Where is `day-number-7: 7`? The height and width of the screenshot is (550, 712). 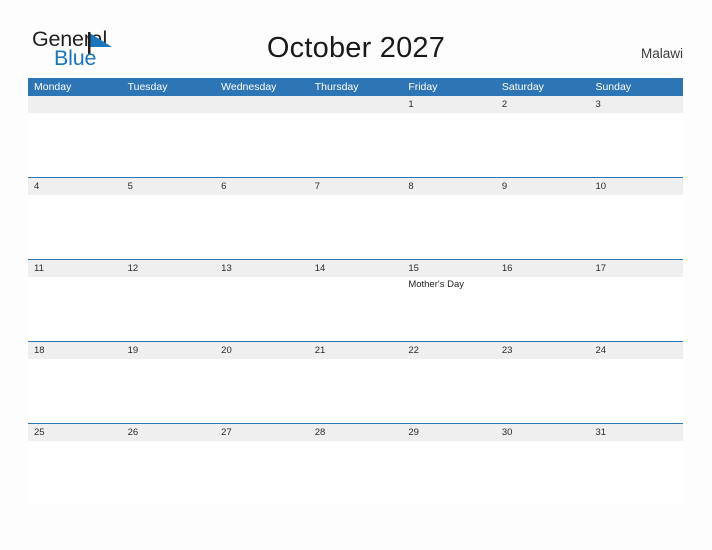 day-number-7: 7 is located at coordinates (356, 186).